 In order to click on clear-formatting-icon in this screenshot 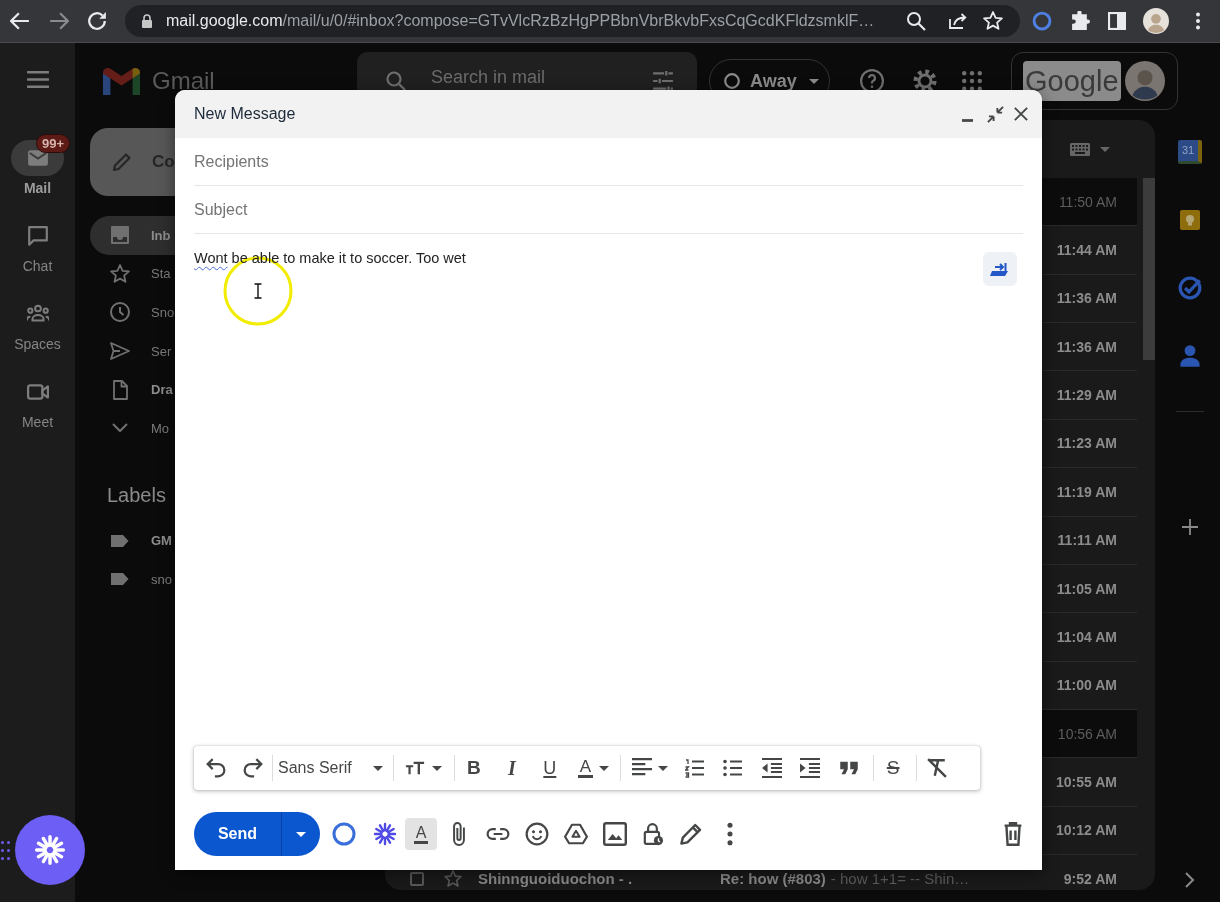, I will do `click(937, 768)`.